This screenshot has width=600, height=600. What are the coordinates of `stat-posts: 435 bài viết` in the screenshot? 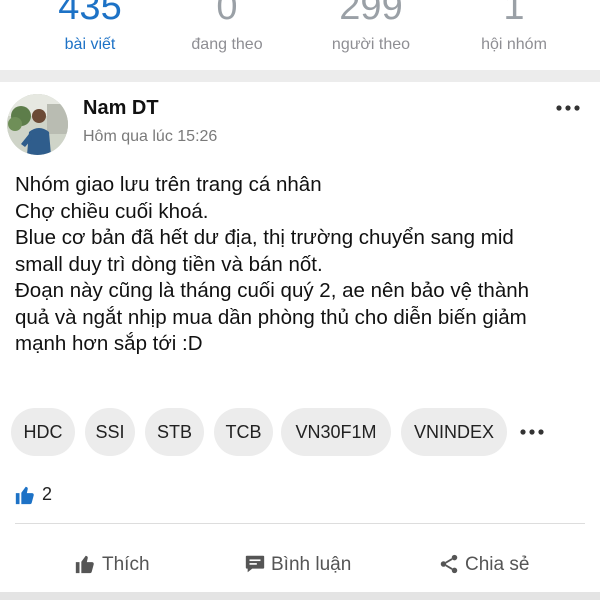 It's located at (90, 27).